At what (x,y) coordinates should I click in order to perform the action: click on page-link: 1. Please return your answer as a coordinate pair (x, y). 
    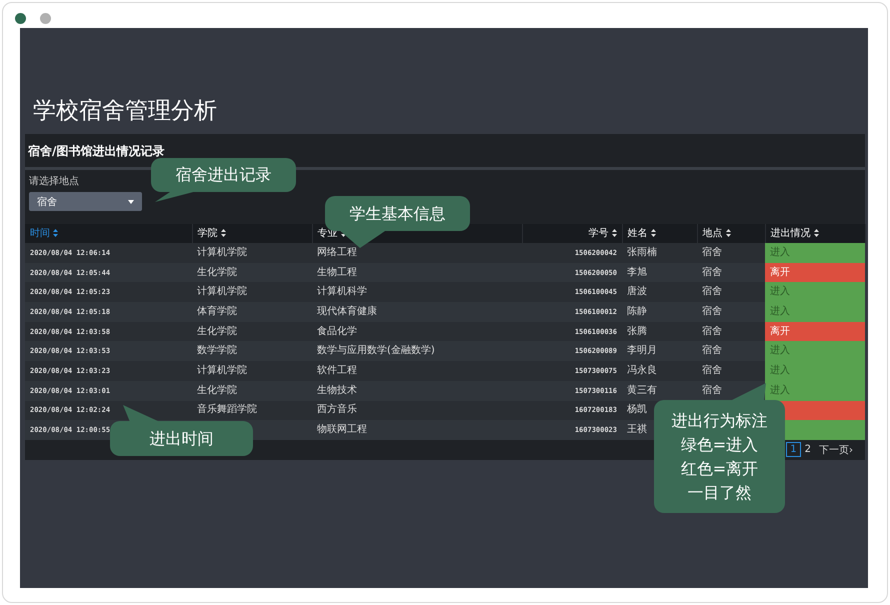
    Looking at the image, I should click on (793, 450).